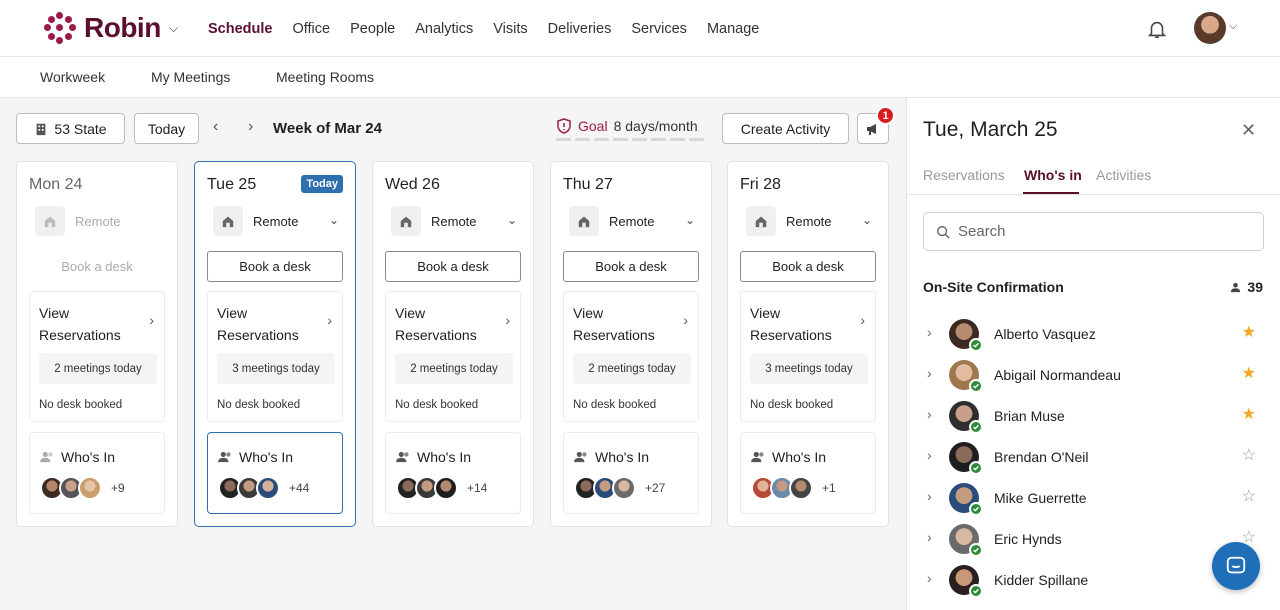 The height and width of the screenshot is (610, 1280). I want to click on whos-in-card: Who's In +44, so click(275, 473).